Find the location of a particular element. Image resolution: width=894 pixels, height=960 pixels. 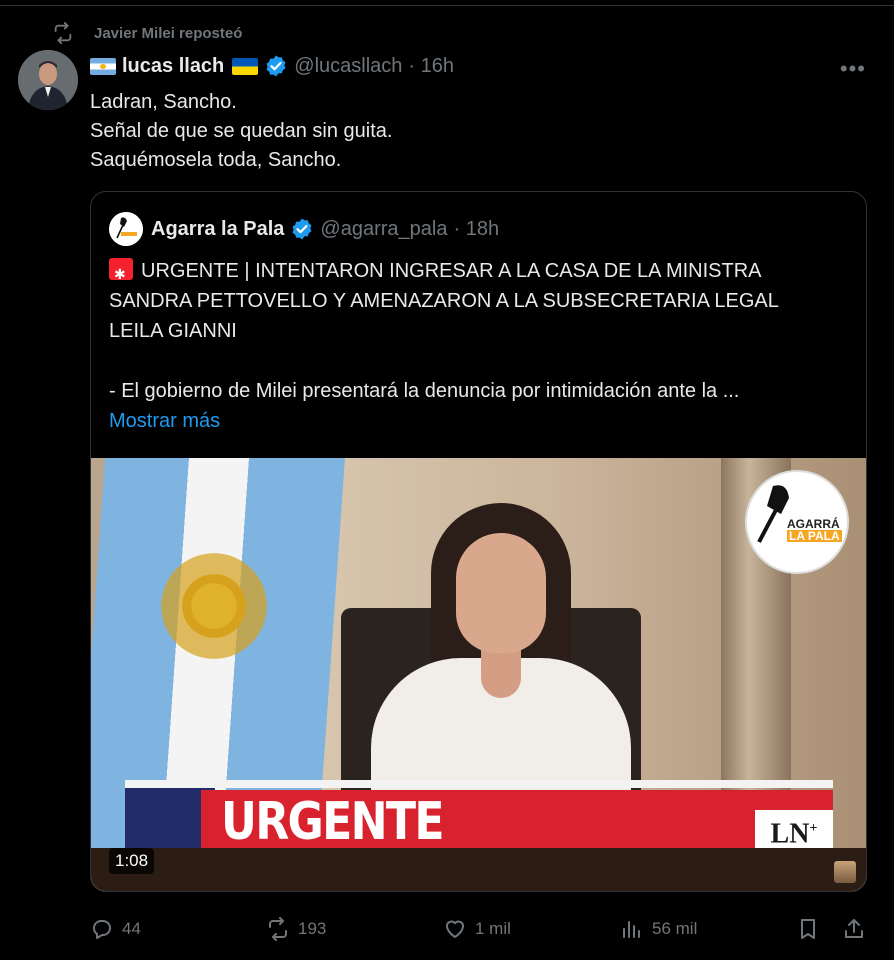

agarra-la-pala-watermark: AGARRÁ LA PALA is located at coordinates (797, 522).